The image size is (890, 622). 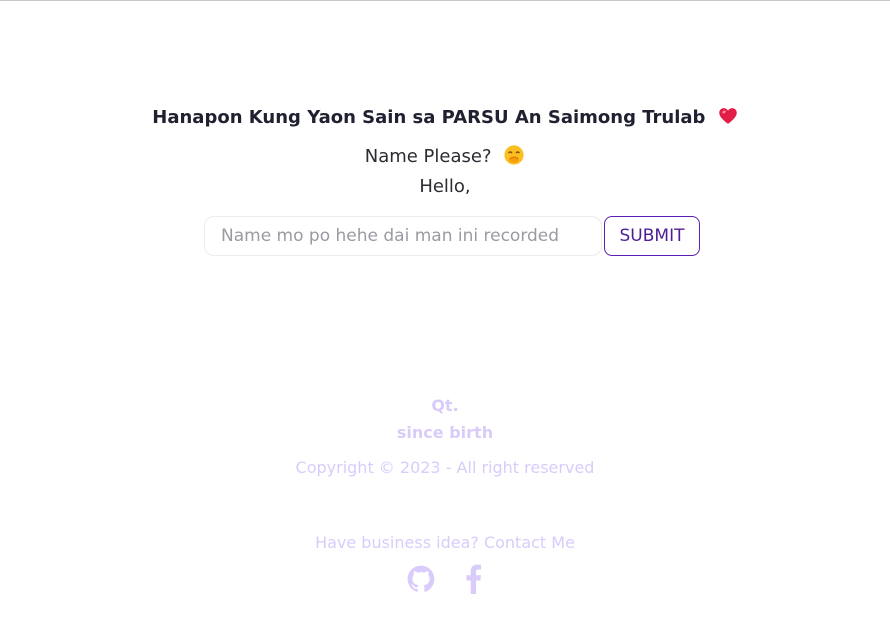 What do you see at coordinates (727, 116) in the screenshot?
I see `heart-icon` at bounding box center [727, 116].